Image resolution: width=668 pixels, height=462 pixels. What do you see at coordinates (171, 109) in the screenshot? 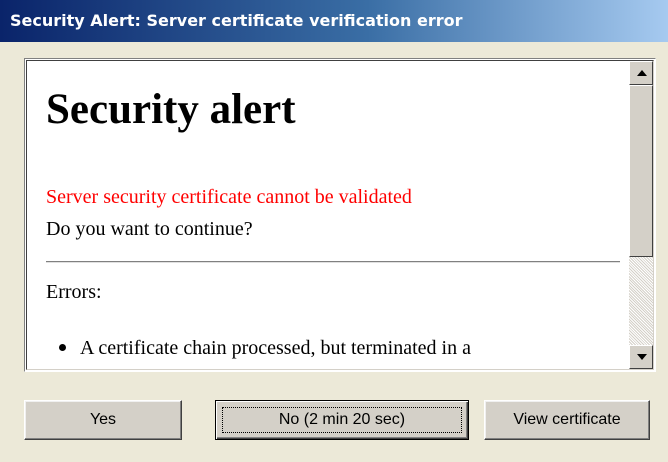
I see `alert-heading: Security alert` at bounding box center [171, 109].